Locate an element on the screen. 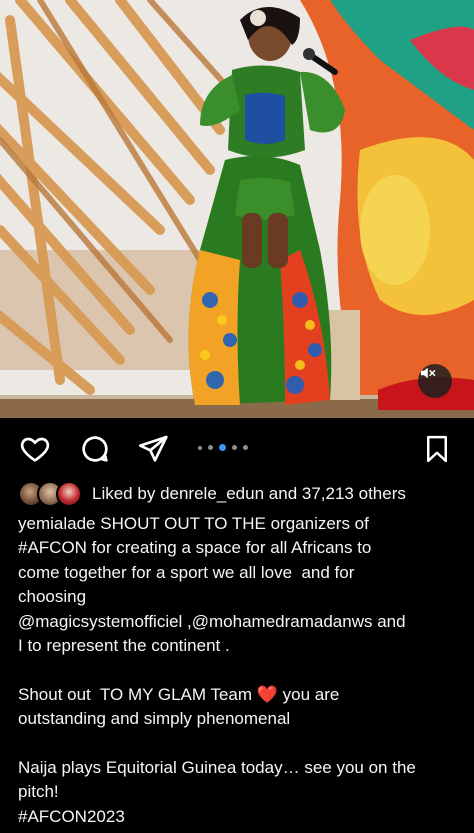 The height and width of the screenshot is (833, 474). like-button is located at coordinates (35, 449).